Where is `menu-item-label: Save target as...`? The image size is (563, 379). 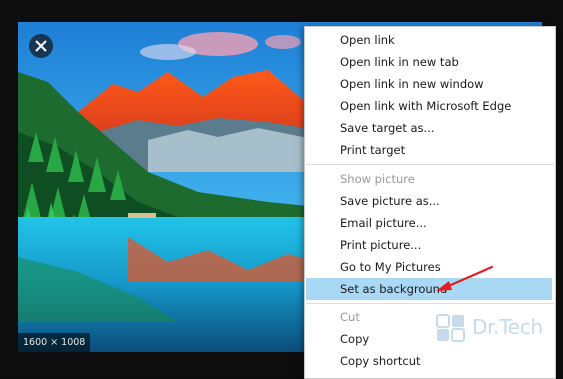 menu-item-label: Save target as... is located at coordinates (387, 128).